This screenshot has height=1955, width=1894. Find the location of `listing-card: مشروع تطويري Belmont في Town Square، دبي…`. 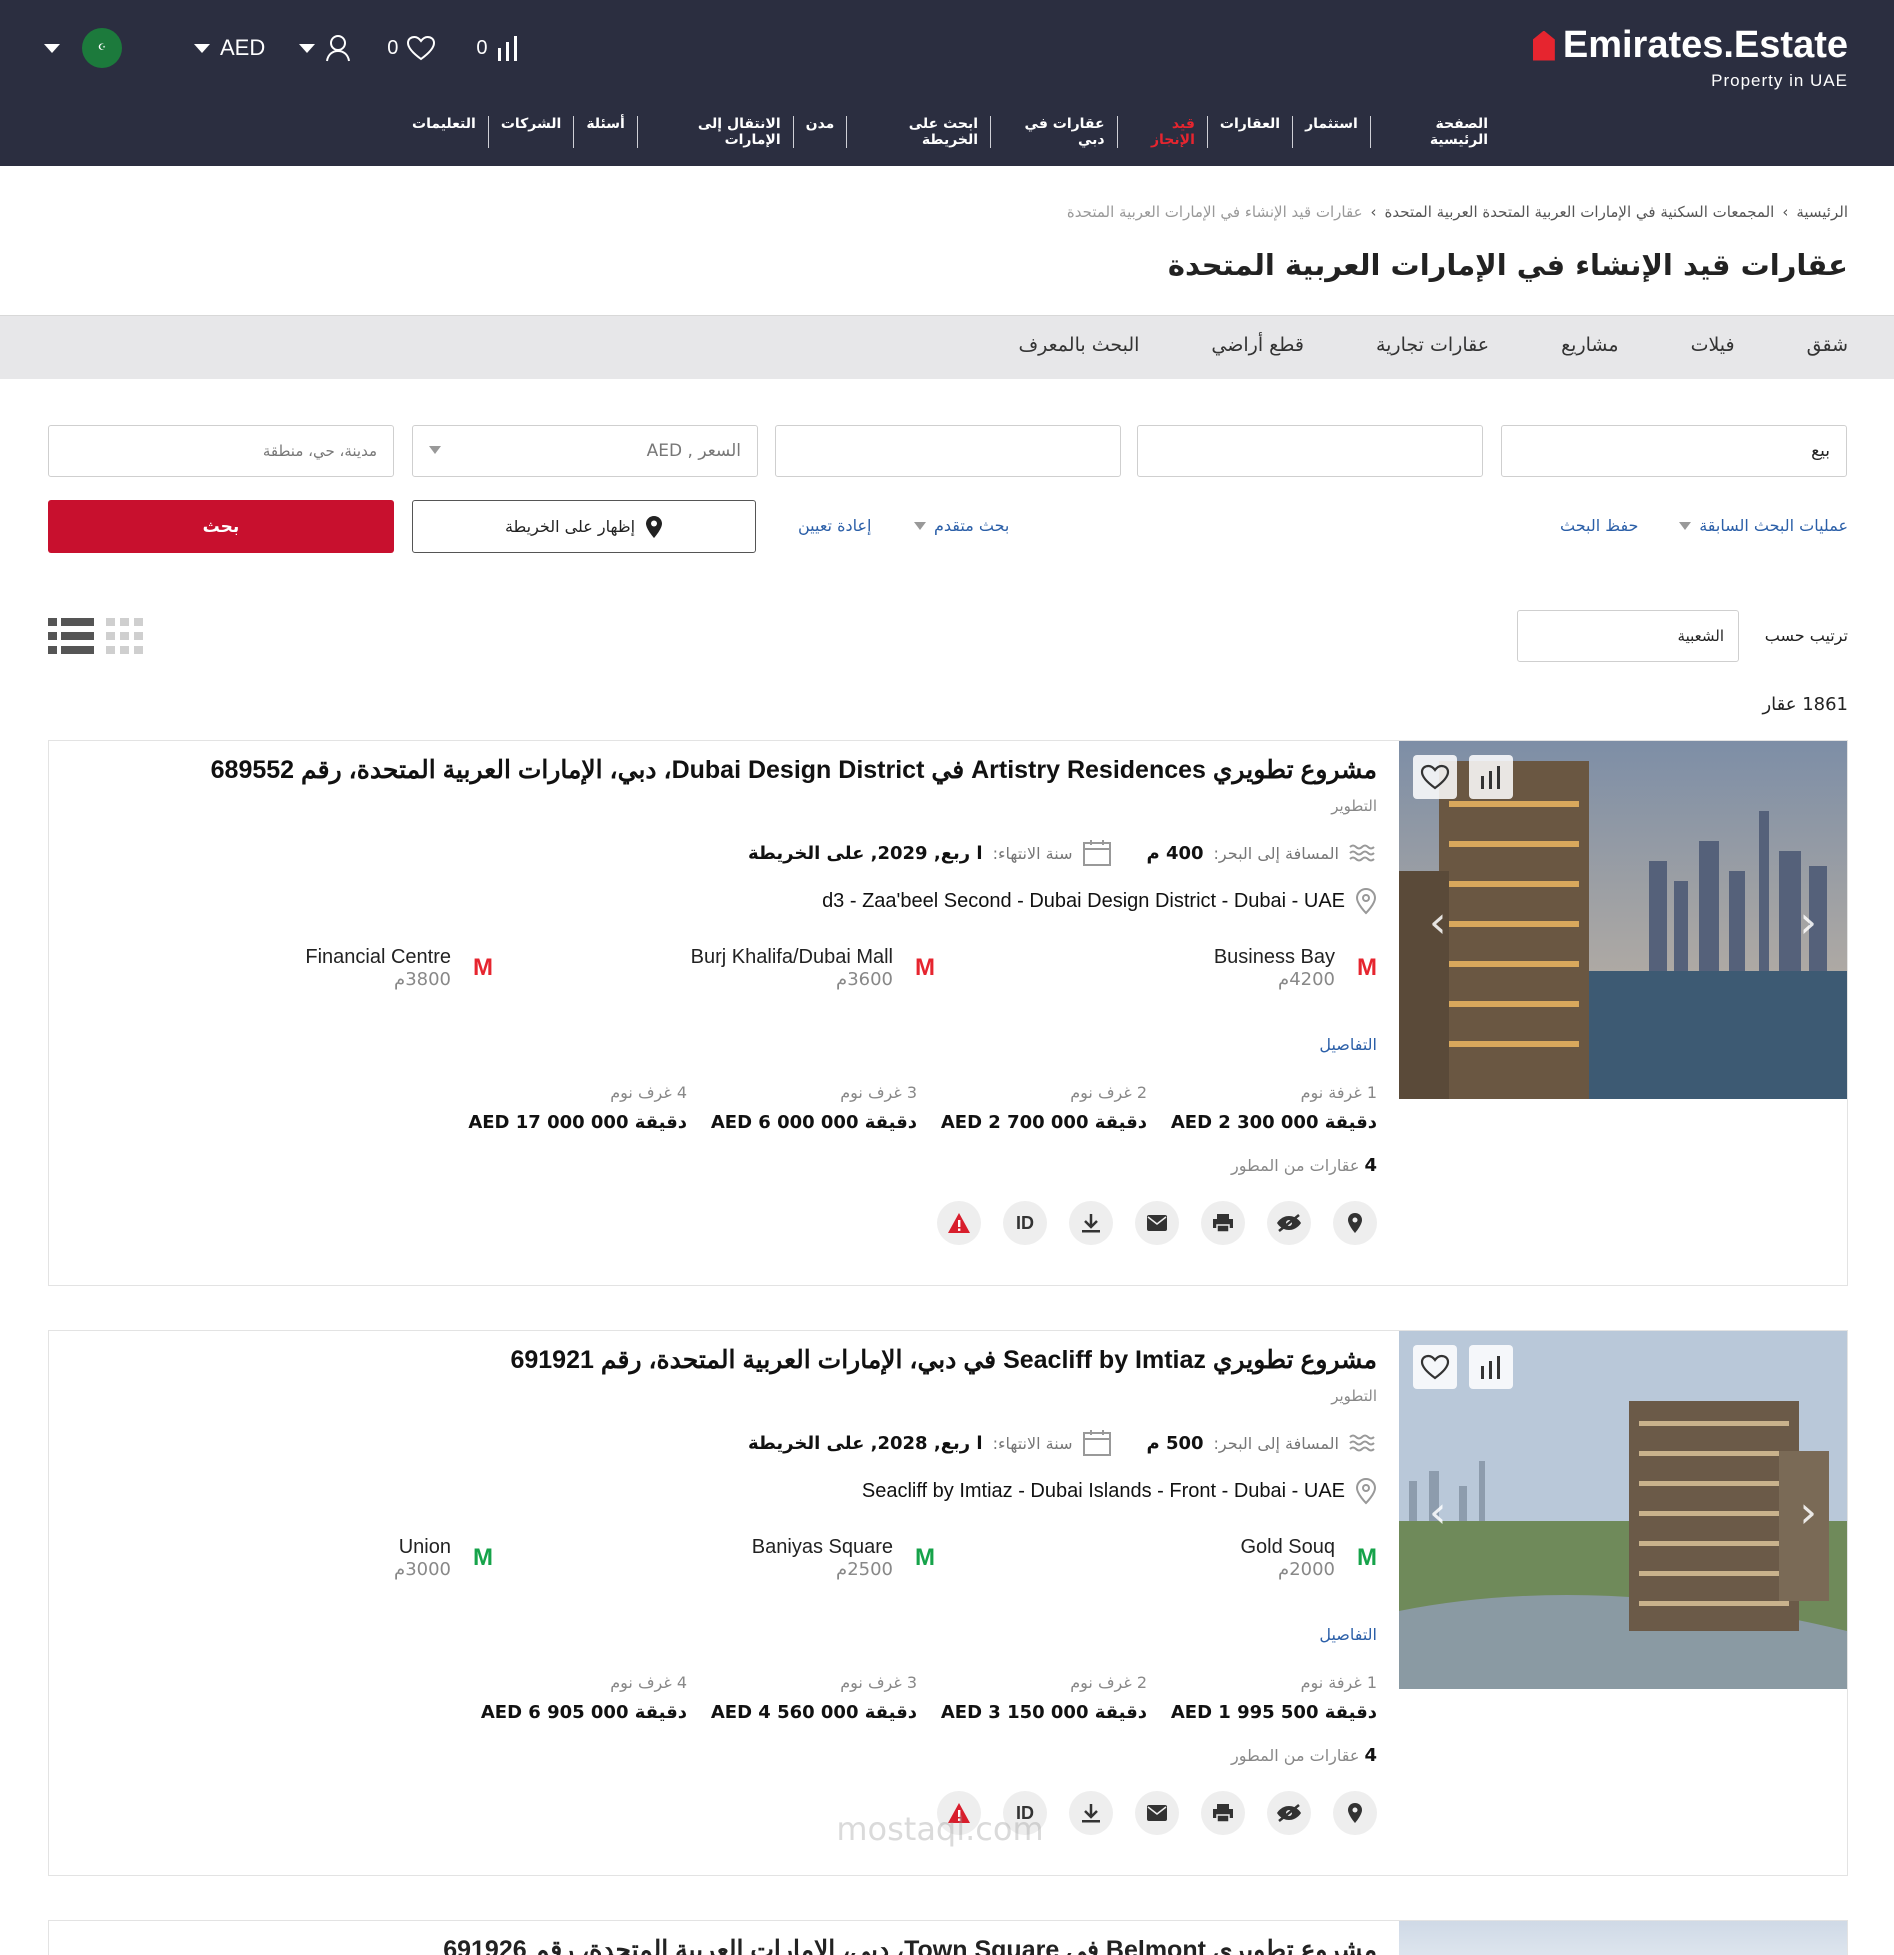

listing-card: مشروع تطويري Belmont في Town Square، دبي… is located at coordinates (948, 1937).